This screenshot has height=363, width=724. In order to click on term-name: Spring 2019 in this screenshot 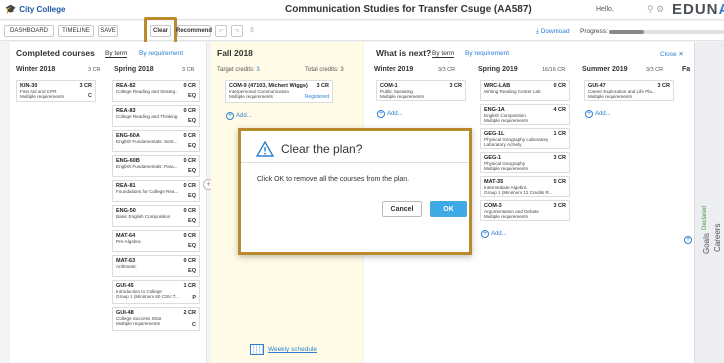, I will do `click(498, 69)`.